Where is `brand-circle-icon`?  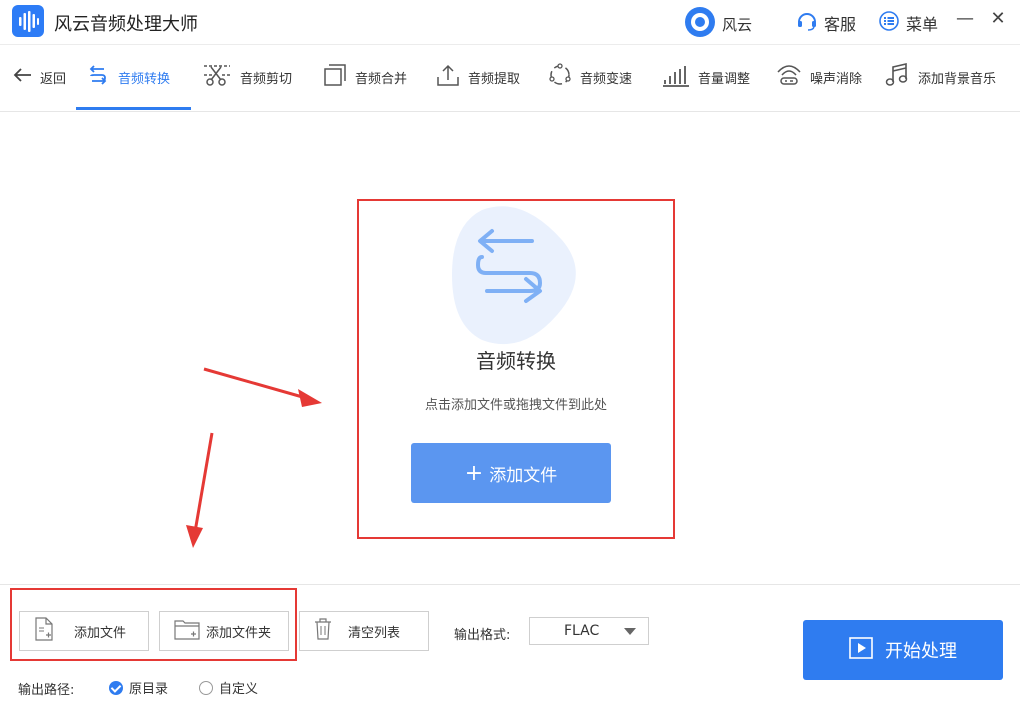 brand-circle-icon is located at coordinates (700, 24).